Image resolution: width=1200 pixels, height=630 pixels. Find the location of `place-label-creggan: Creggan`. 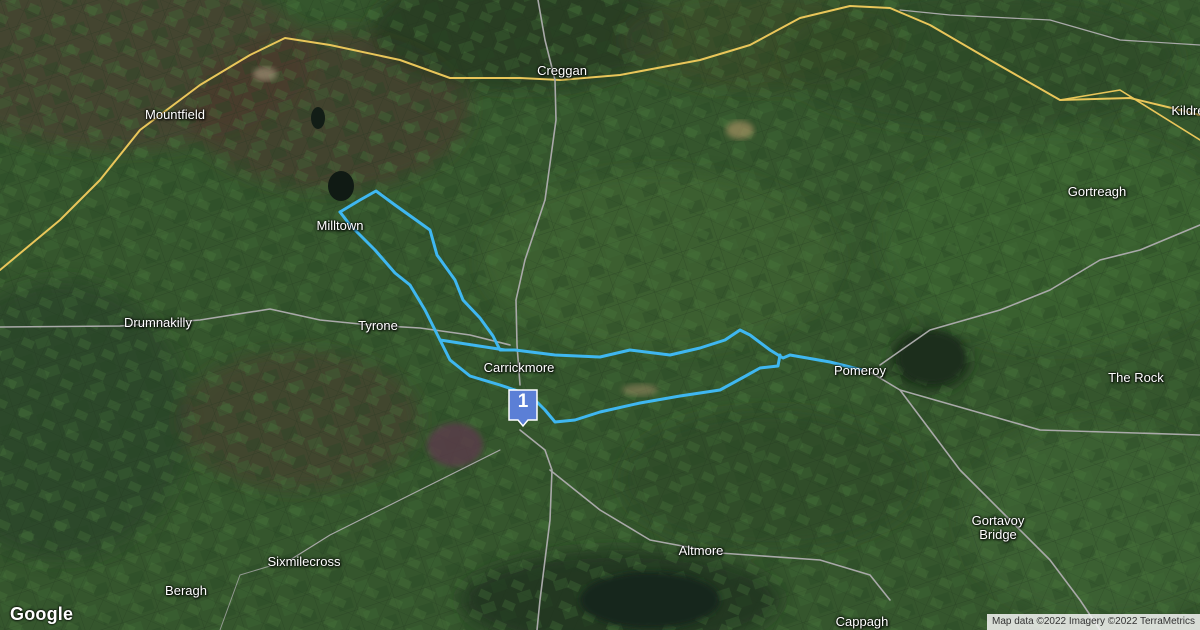

place-label-creggan: Creggan is located at coordinates (562, 70).